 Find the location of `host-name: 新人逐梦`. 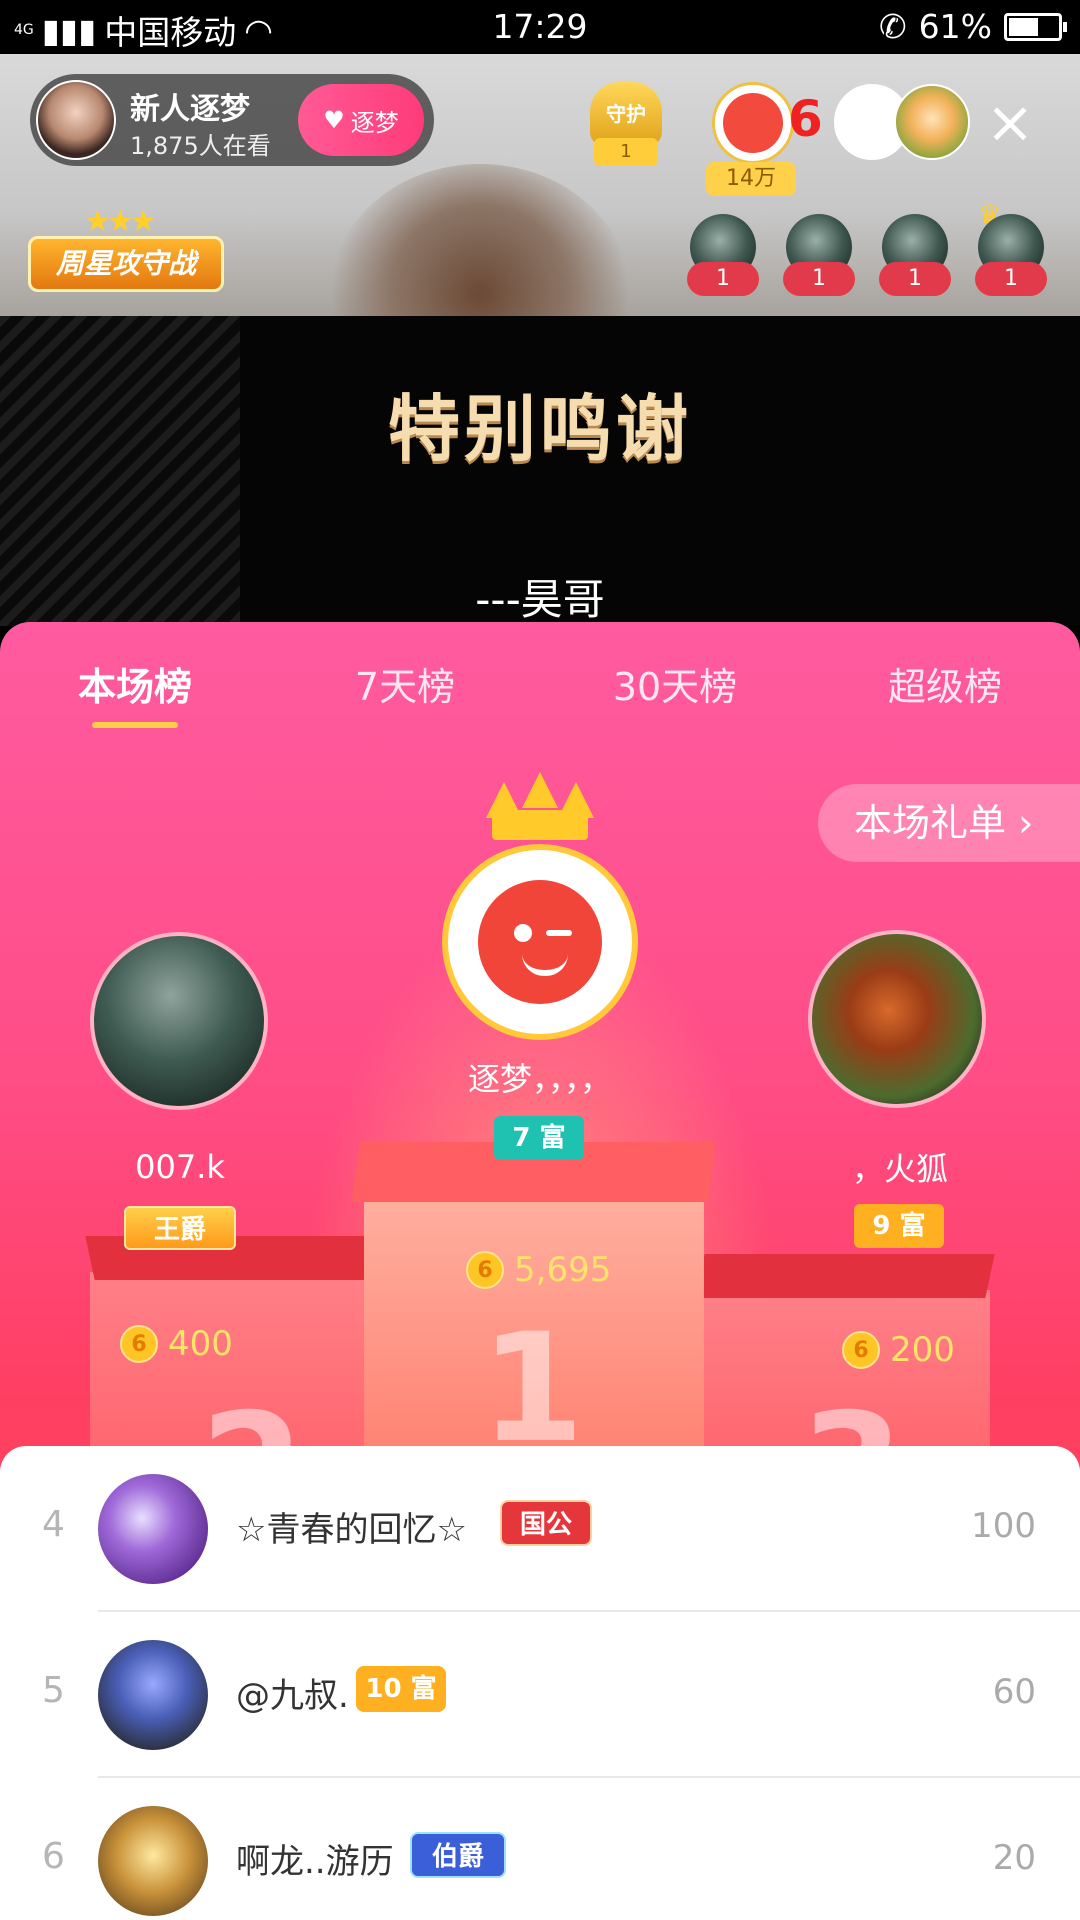

host-name: 新人逐梦 is located at coordinates (190, 109).